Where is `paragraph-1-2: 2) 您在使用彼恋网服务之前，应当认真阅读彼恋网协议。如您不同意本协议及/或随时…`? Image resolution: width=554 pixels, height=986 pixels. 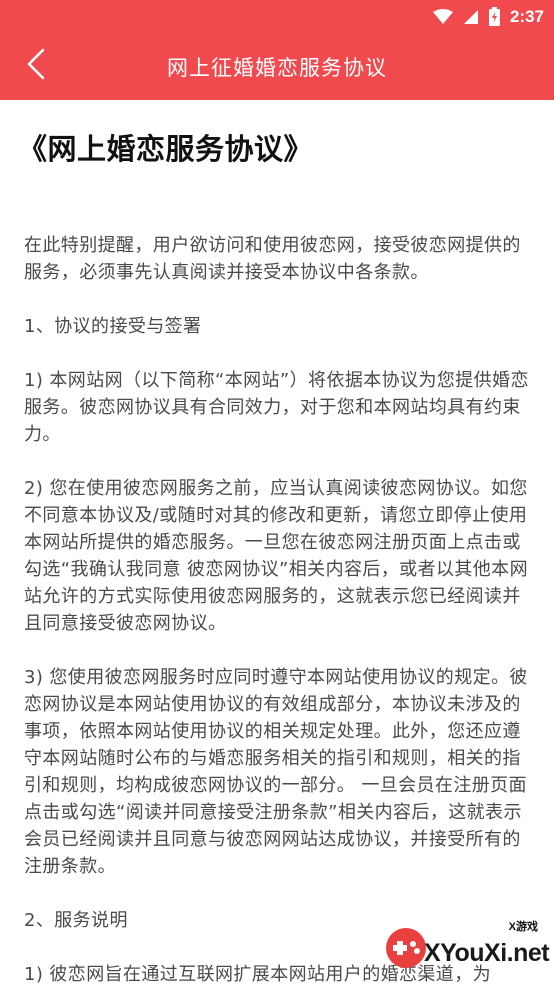
paragraph-1-2: 2) 您在使用彼恋网服务之前，应当认真阅读彼恋网协议。如您不同意本协议及/或随时… is located at coordinates (276, 556).